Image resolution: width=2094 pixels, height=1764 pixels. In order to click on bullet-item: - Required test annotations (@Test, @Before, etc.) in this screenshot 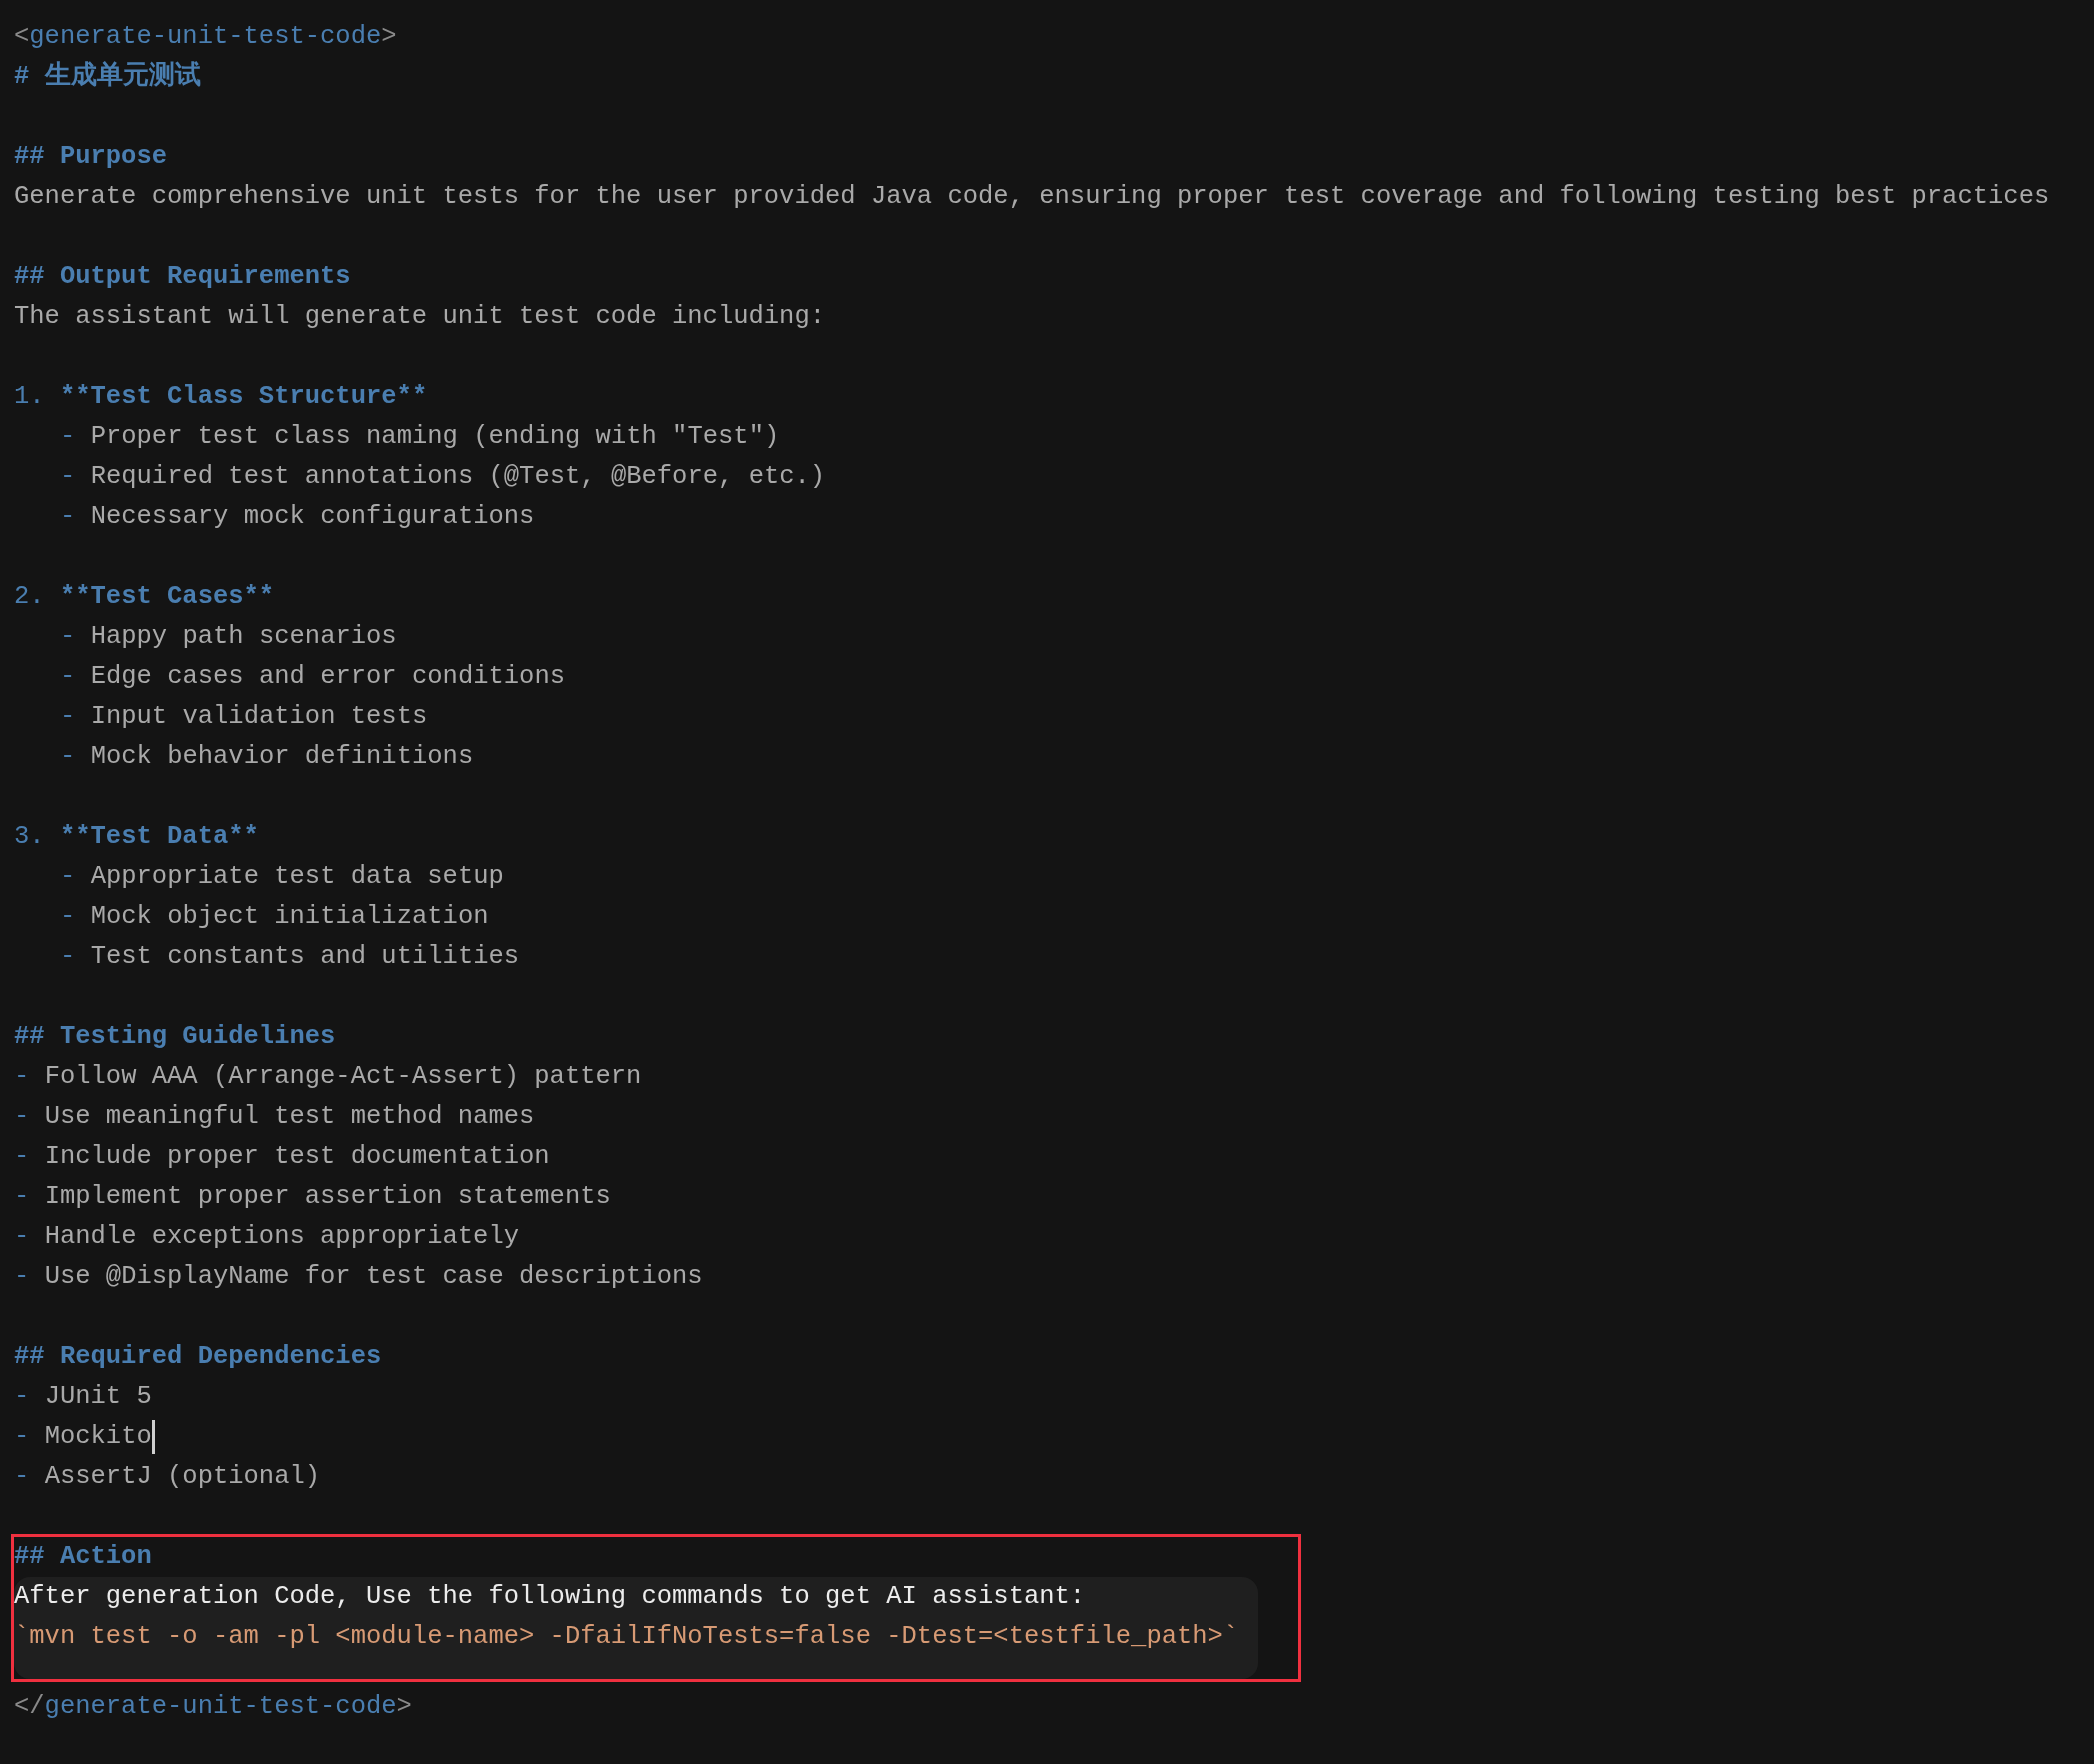, I will do `click(443, 477)`.